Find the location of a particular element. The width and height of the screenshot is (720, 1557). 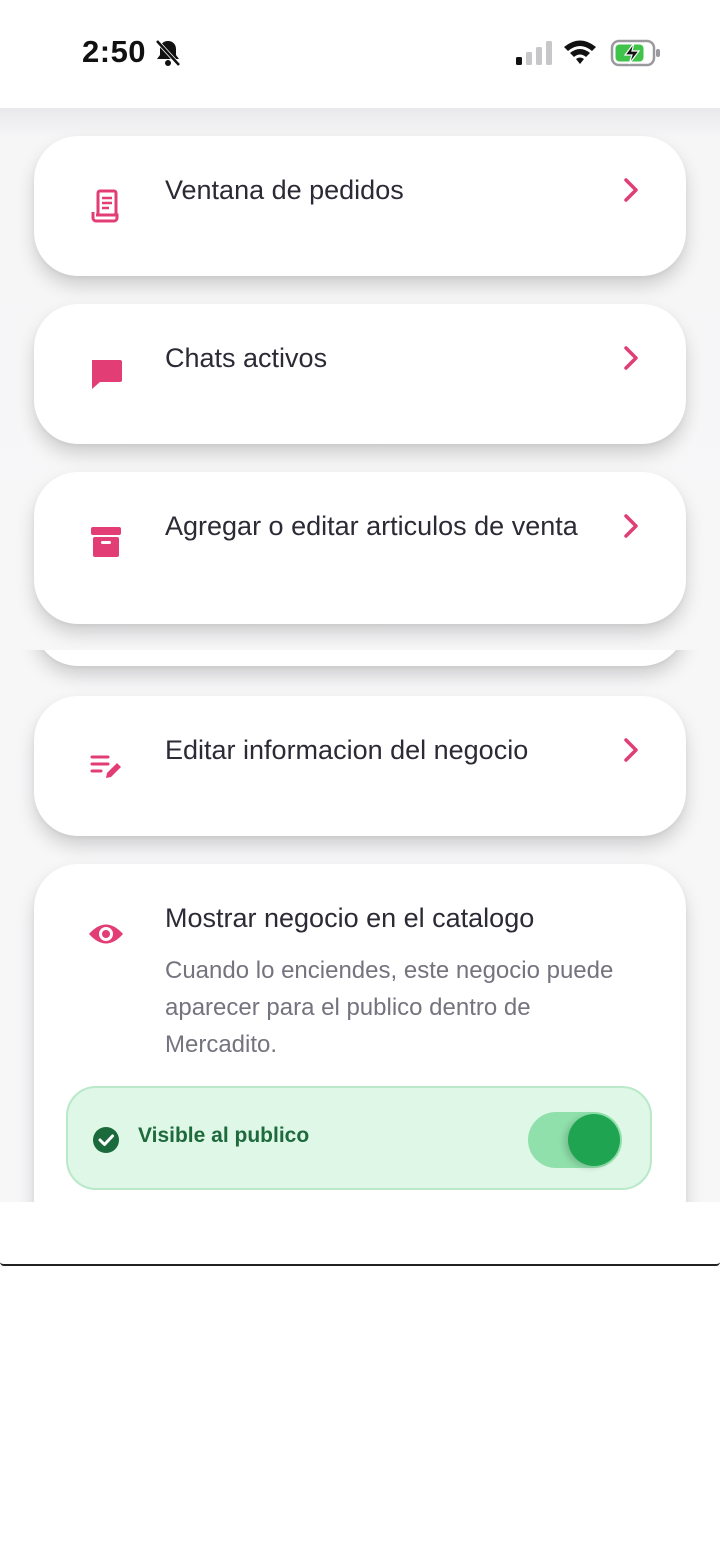

catalog-title: Mostrar negocio en el catalogo is located at coordinates (350, 918).